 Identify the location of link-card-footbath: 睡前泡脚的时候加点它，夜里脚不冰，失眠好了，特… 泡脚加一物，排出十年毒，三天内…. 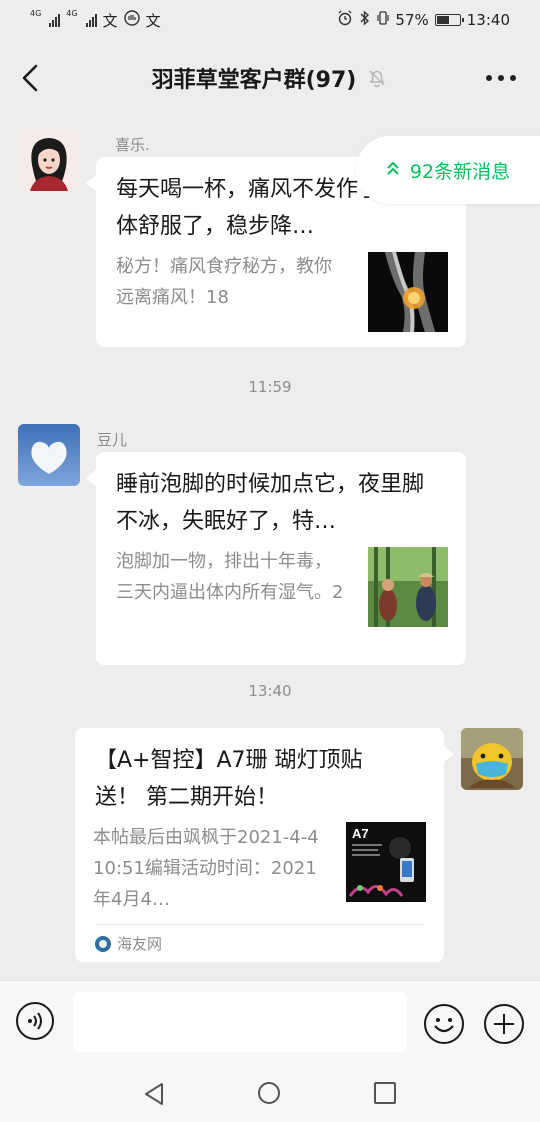
(276, 558).